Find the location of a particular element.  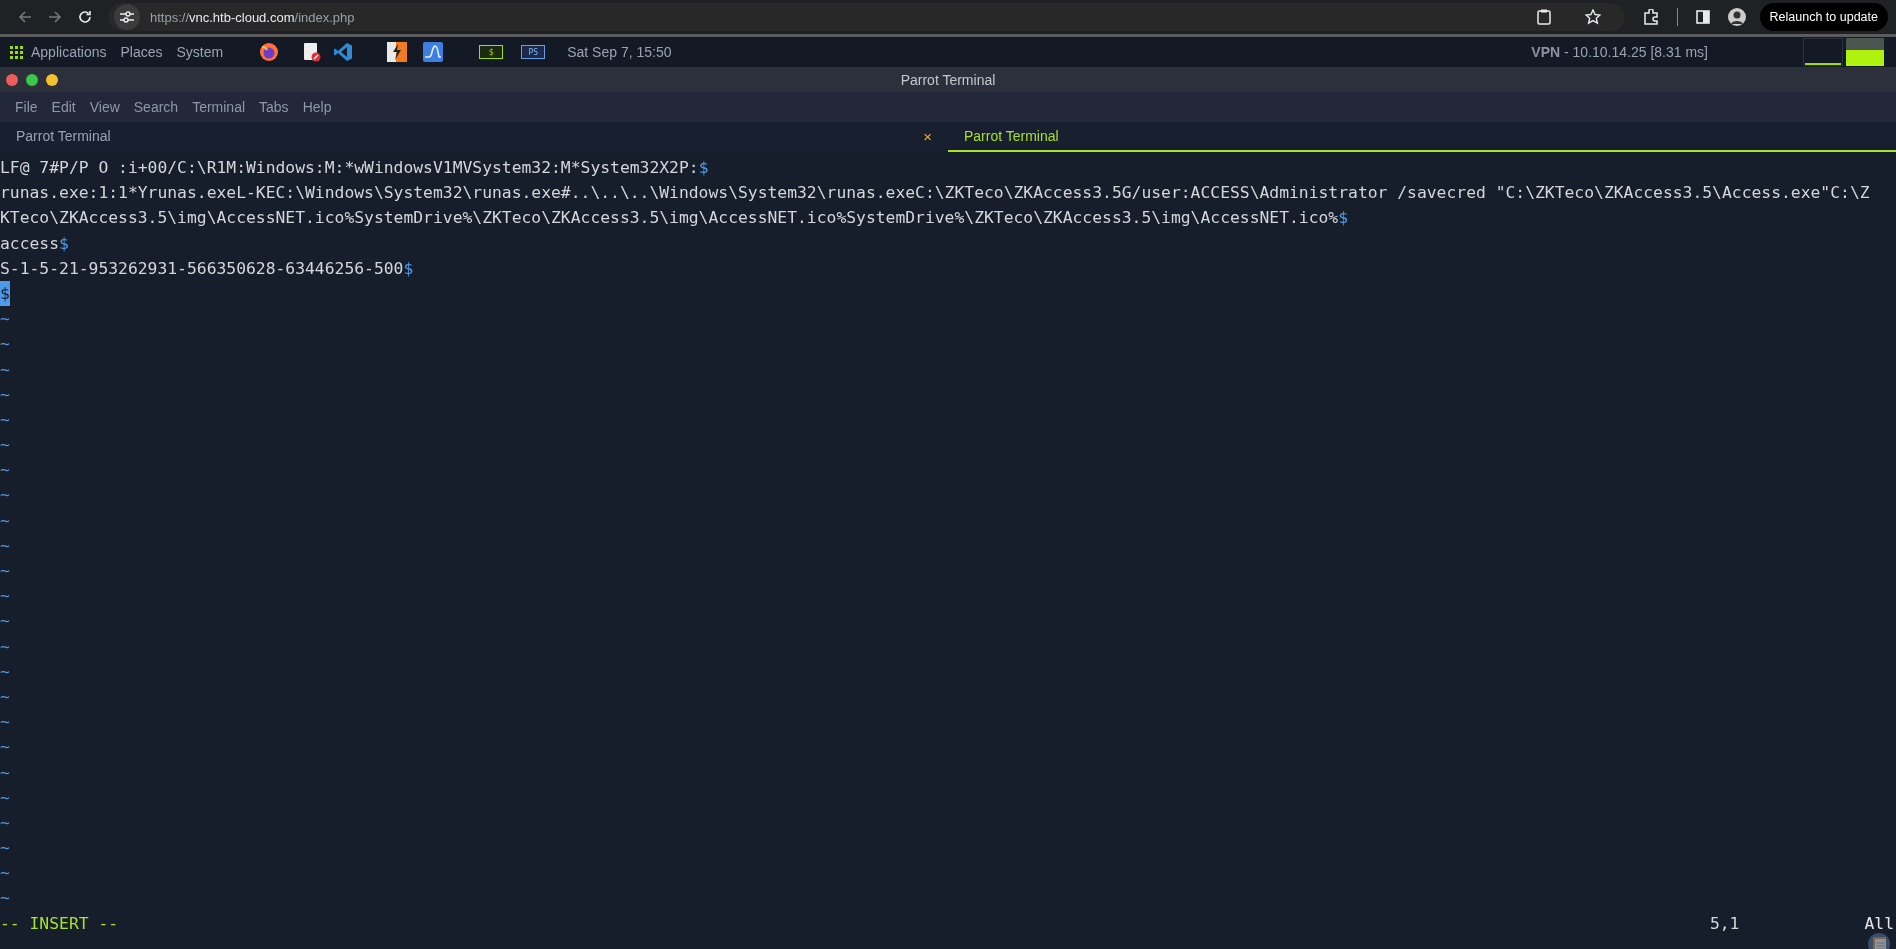

maximize-button is located at coordinates (32, 79).